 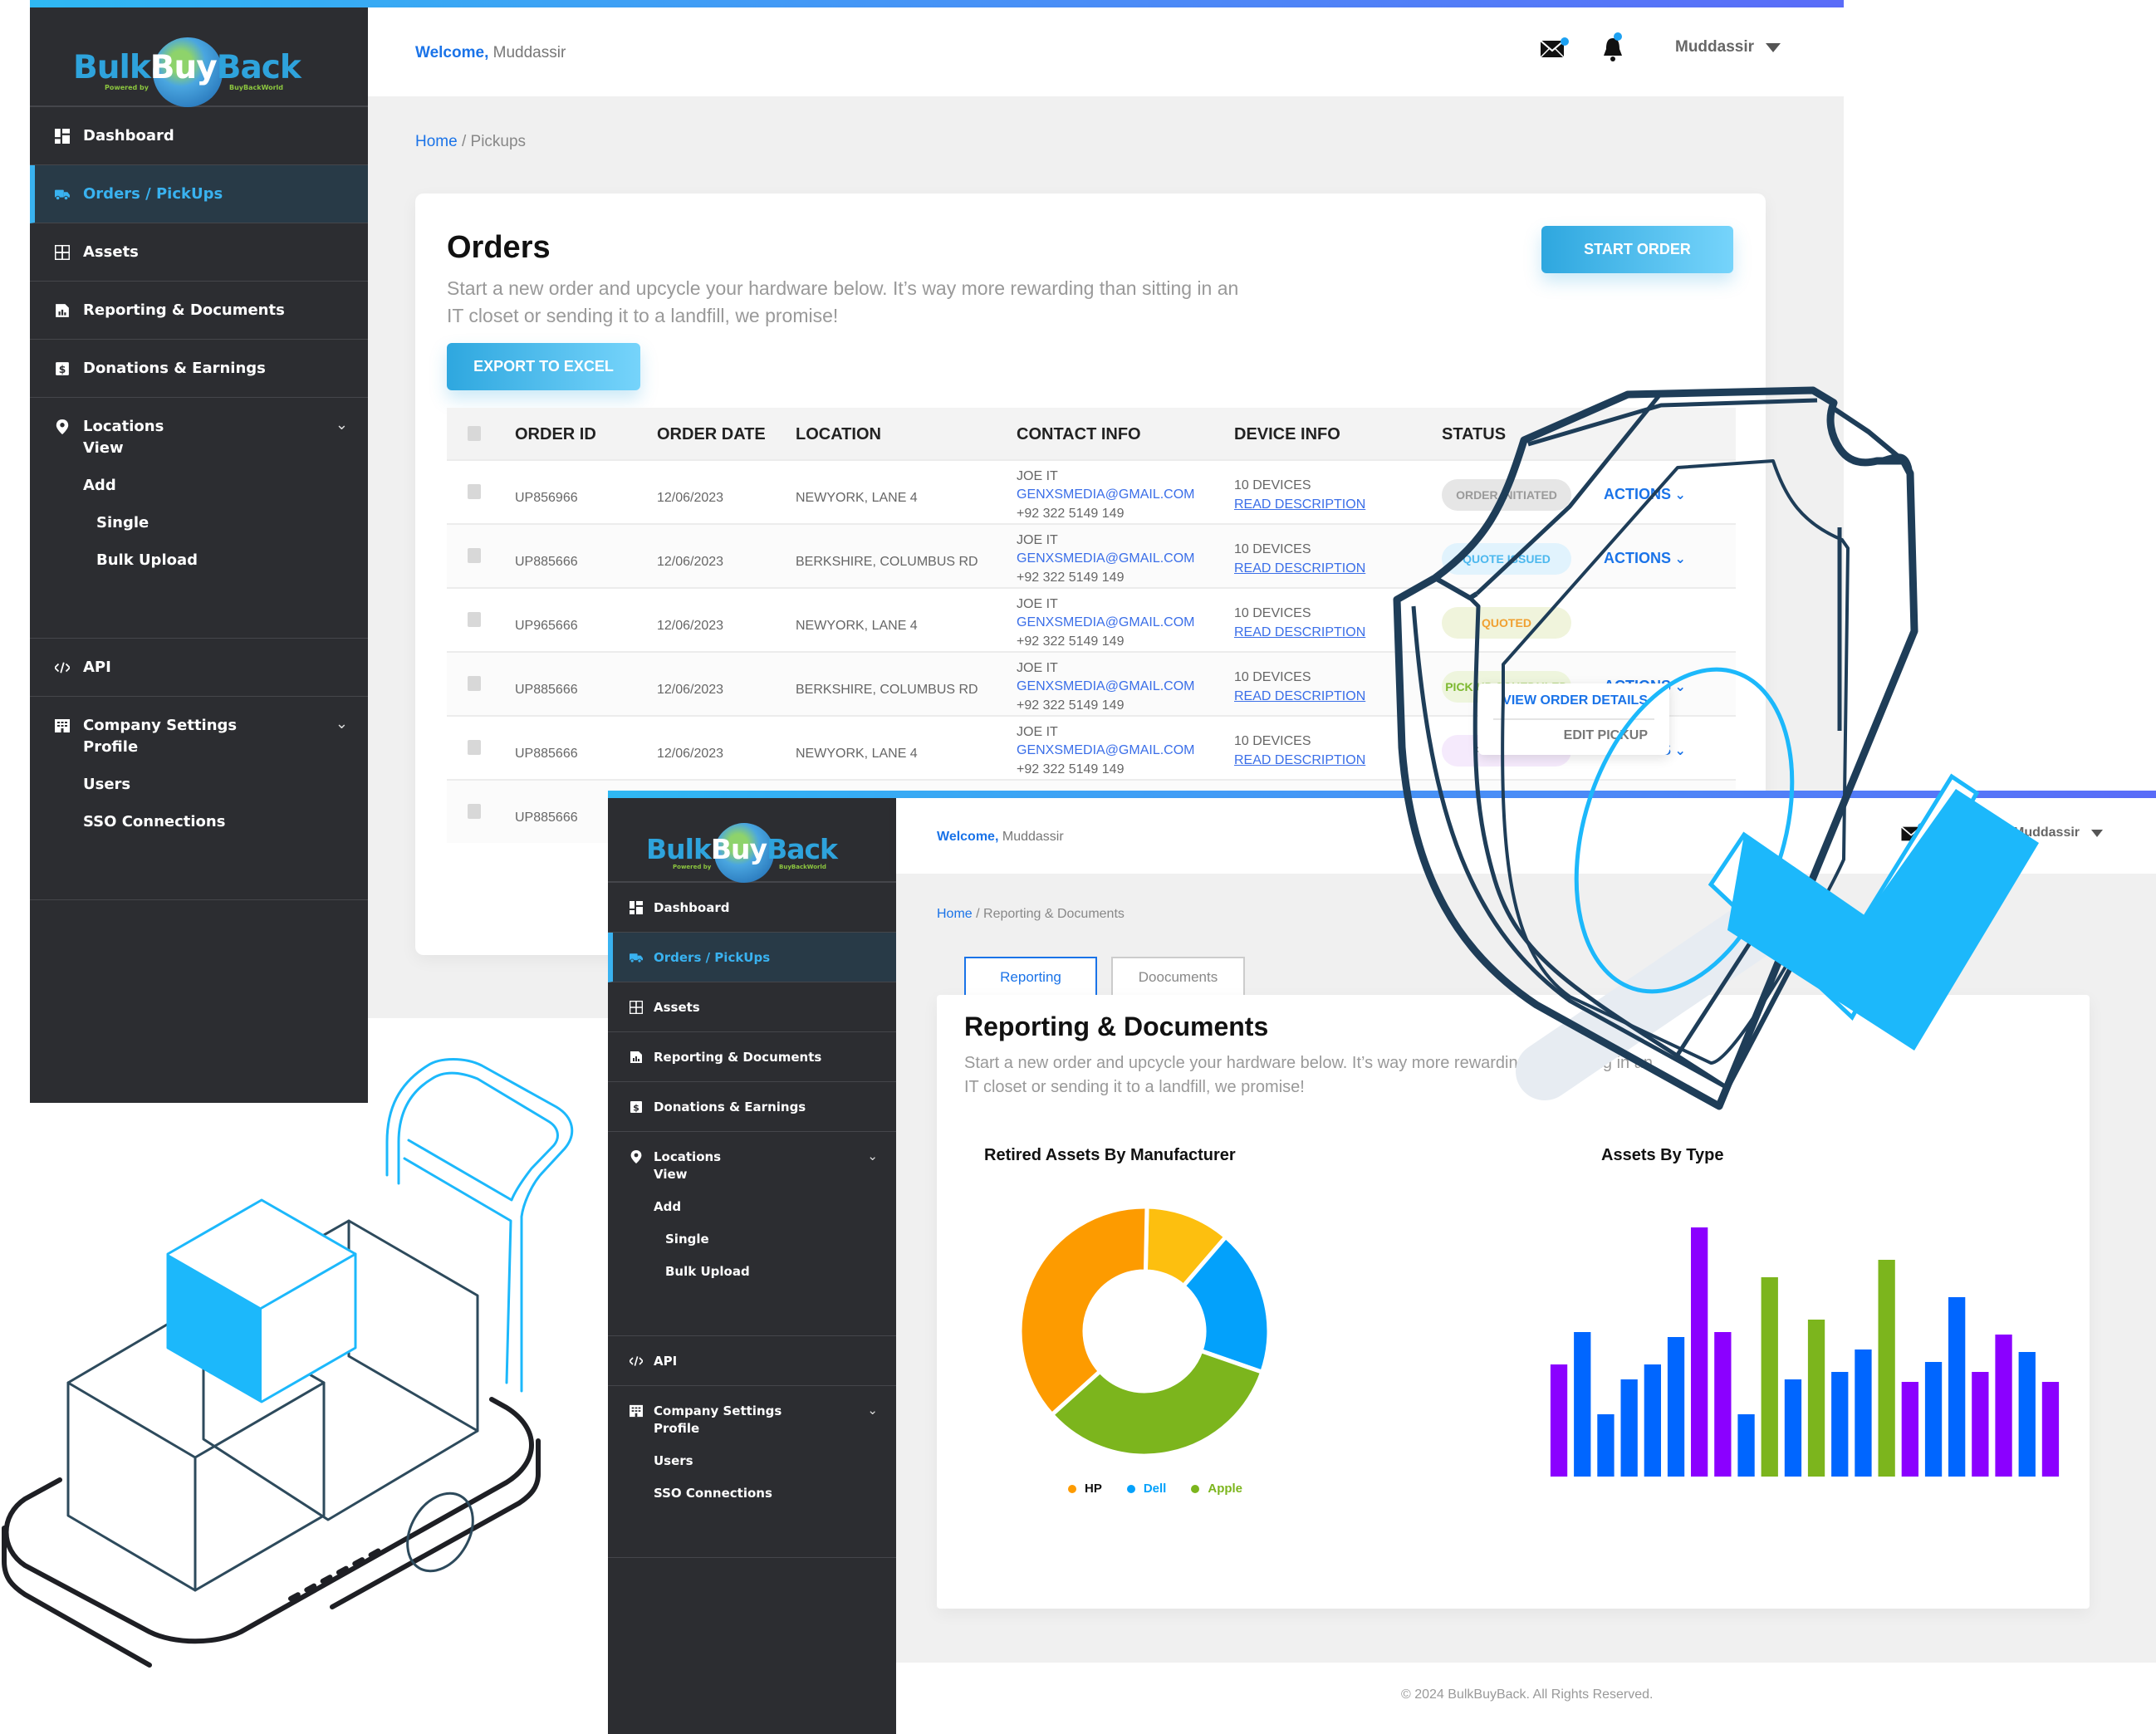 I want to click on legend-item-hp: HP, so click(x=1085, y=1489).